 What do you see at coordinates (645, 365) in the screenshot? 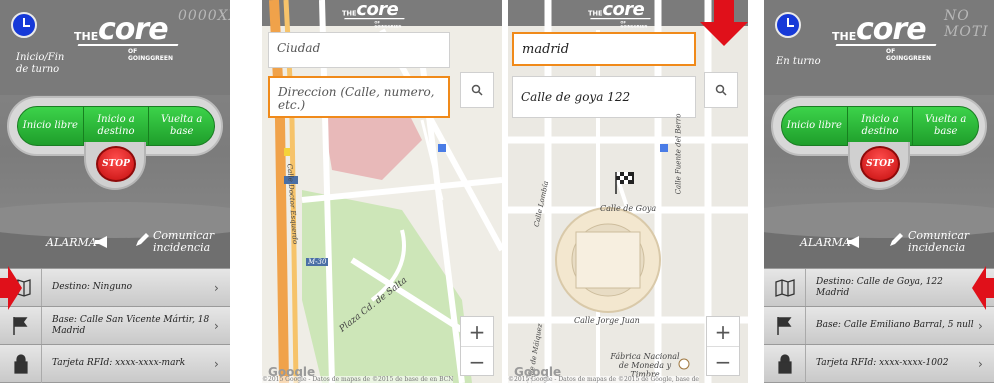
I see `poi-label: Fábrica Nacional de Moneda y Timbre` at bounding box center [645, 365].